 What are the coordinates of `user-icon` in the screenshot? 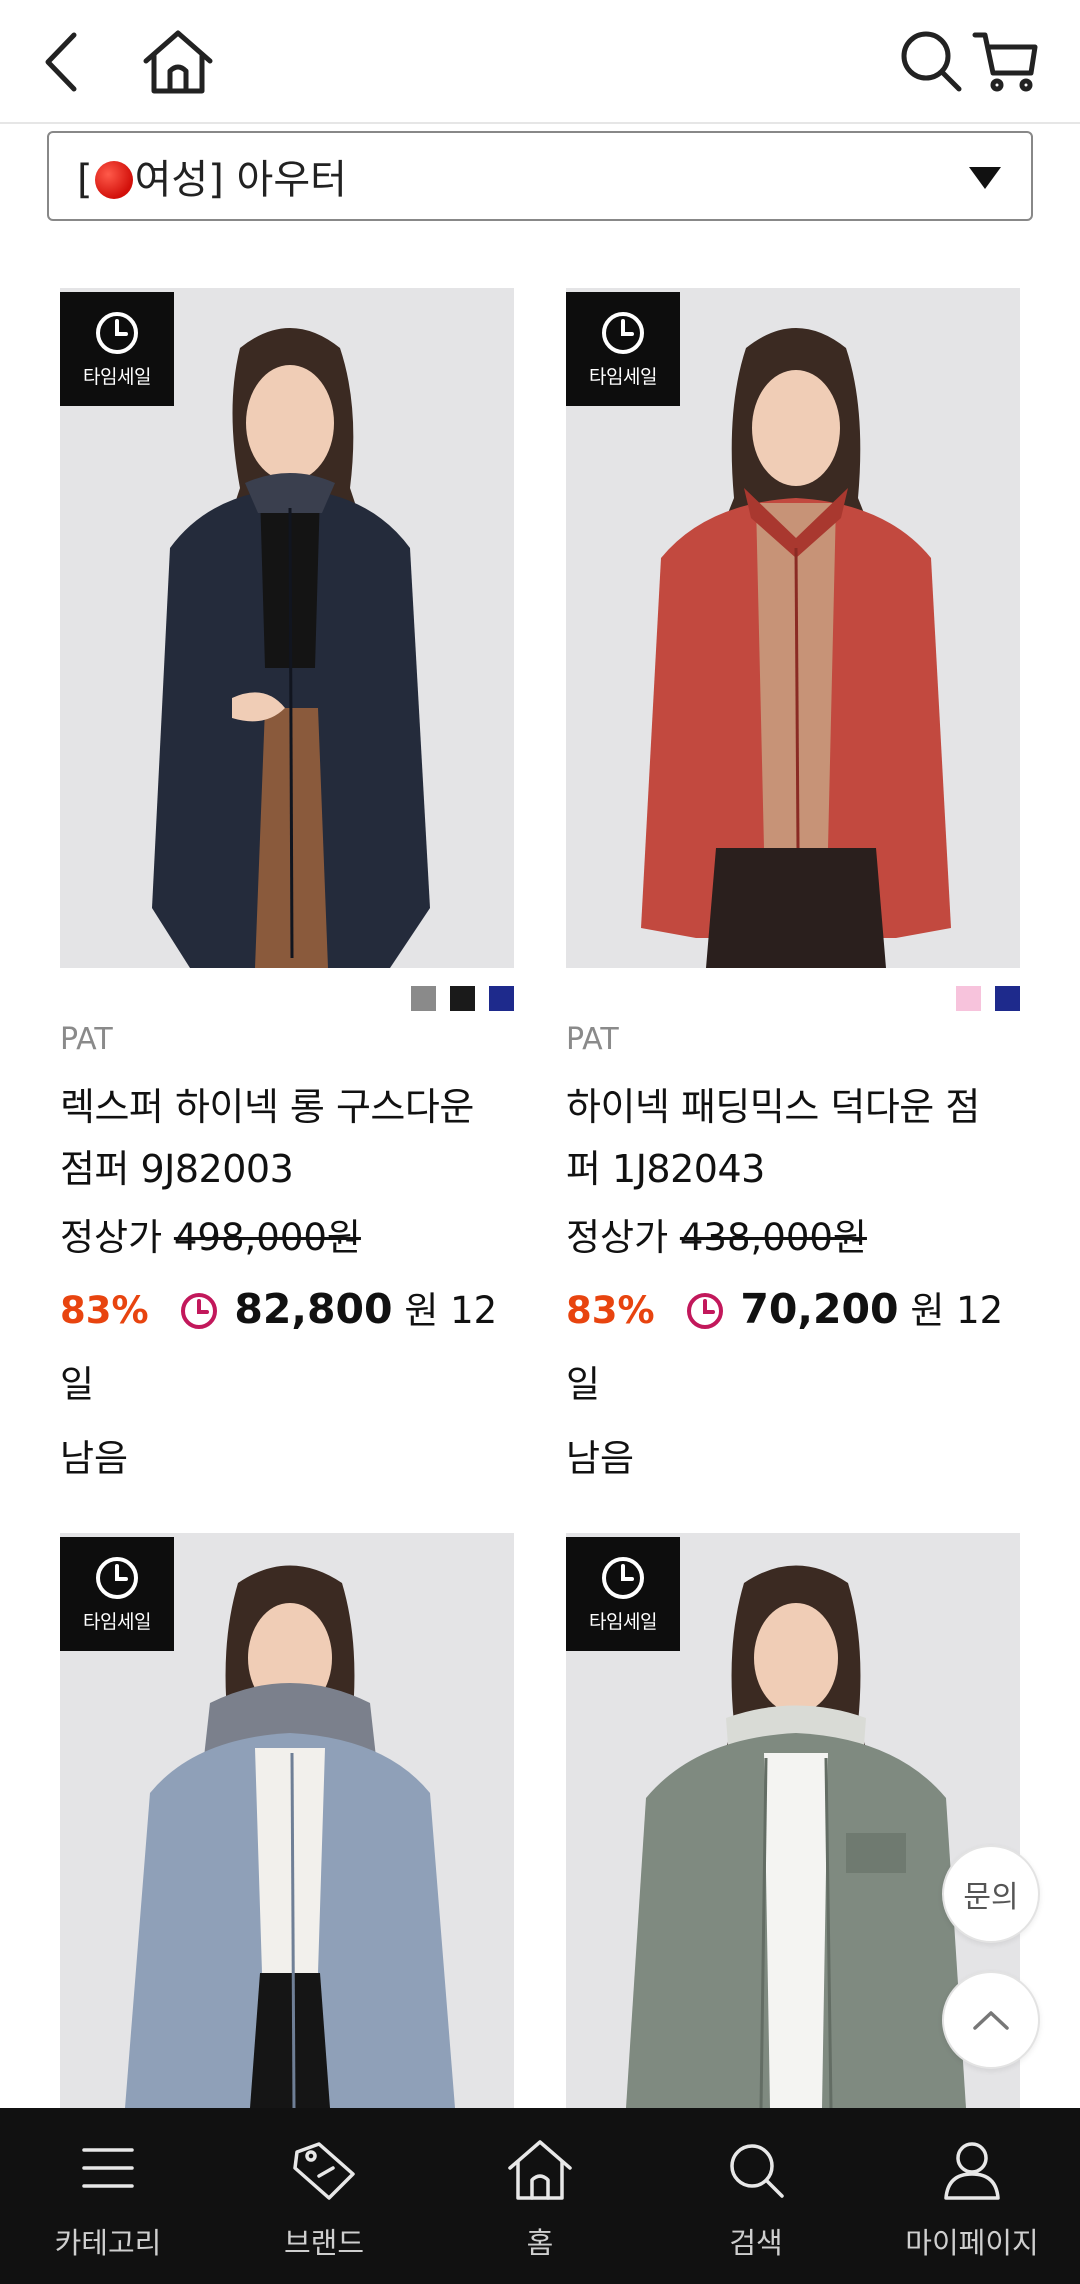 It's located at (972, 2171).